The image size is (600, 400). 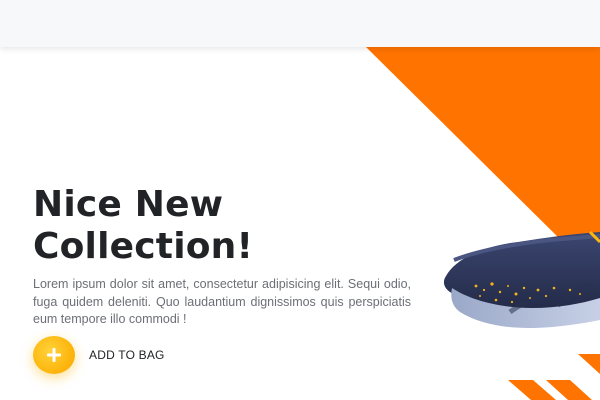 I want to click on hero-title-line-2: Collection!, so click(x=143, y=246).